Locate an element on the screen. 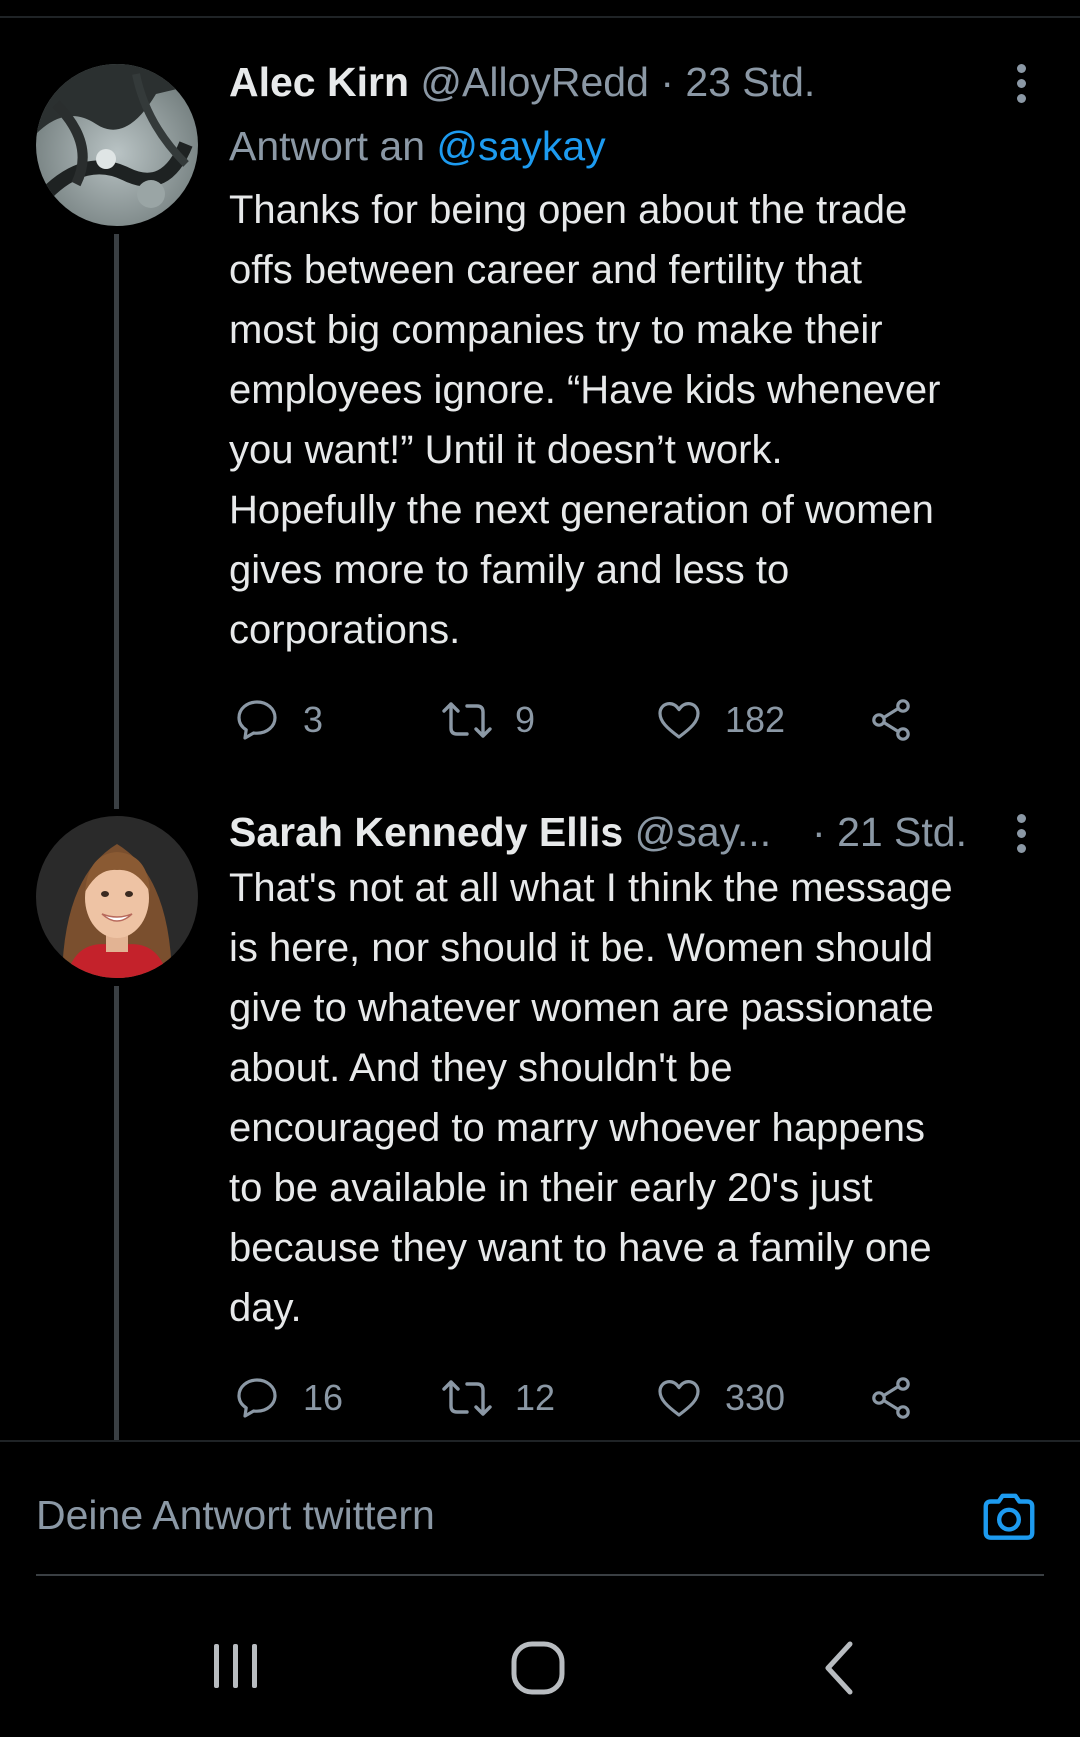 This screenshot has width=1080, height=1737. system-navigation-bar is located at coordinates (540, 1668).